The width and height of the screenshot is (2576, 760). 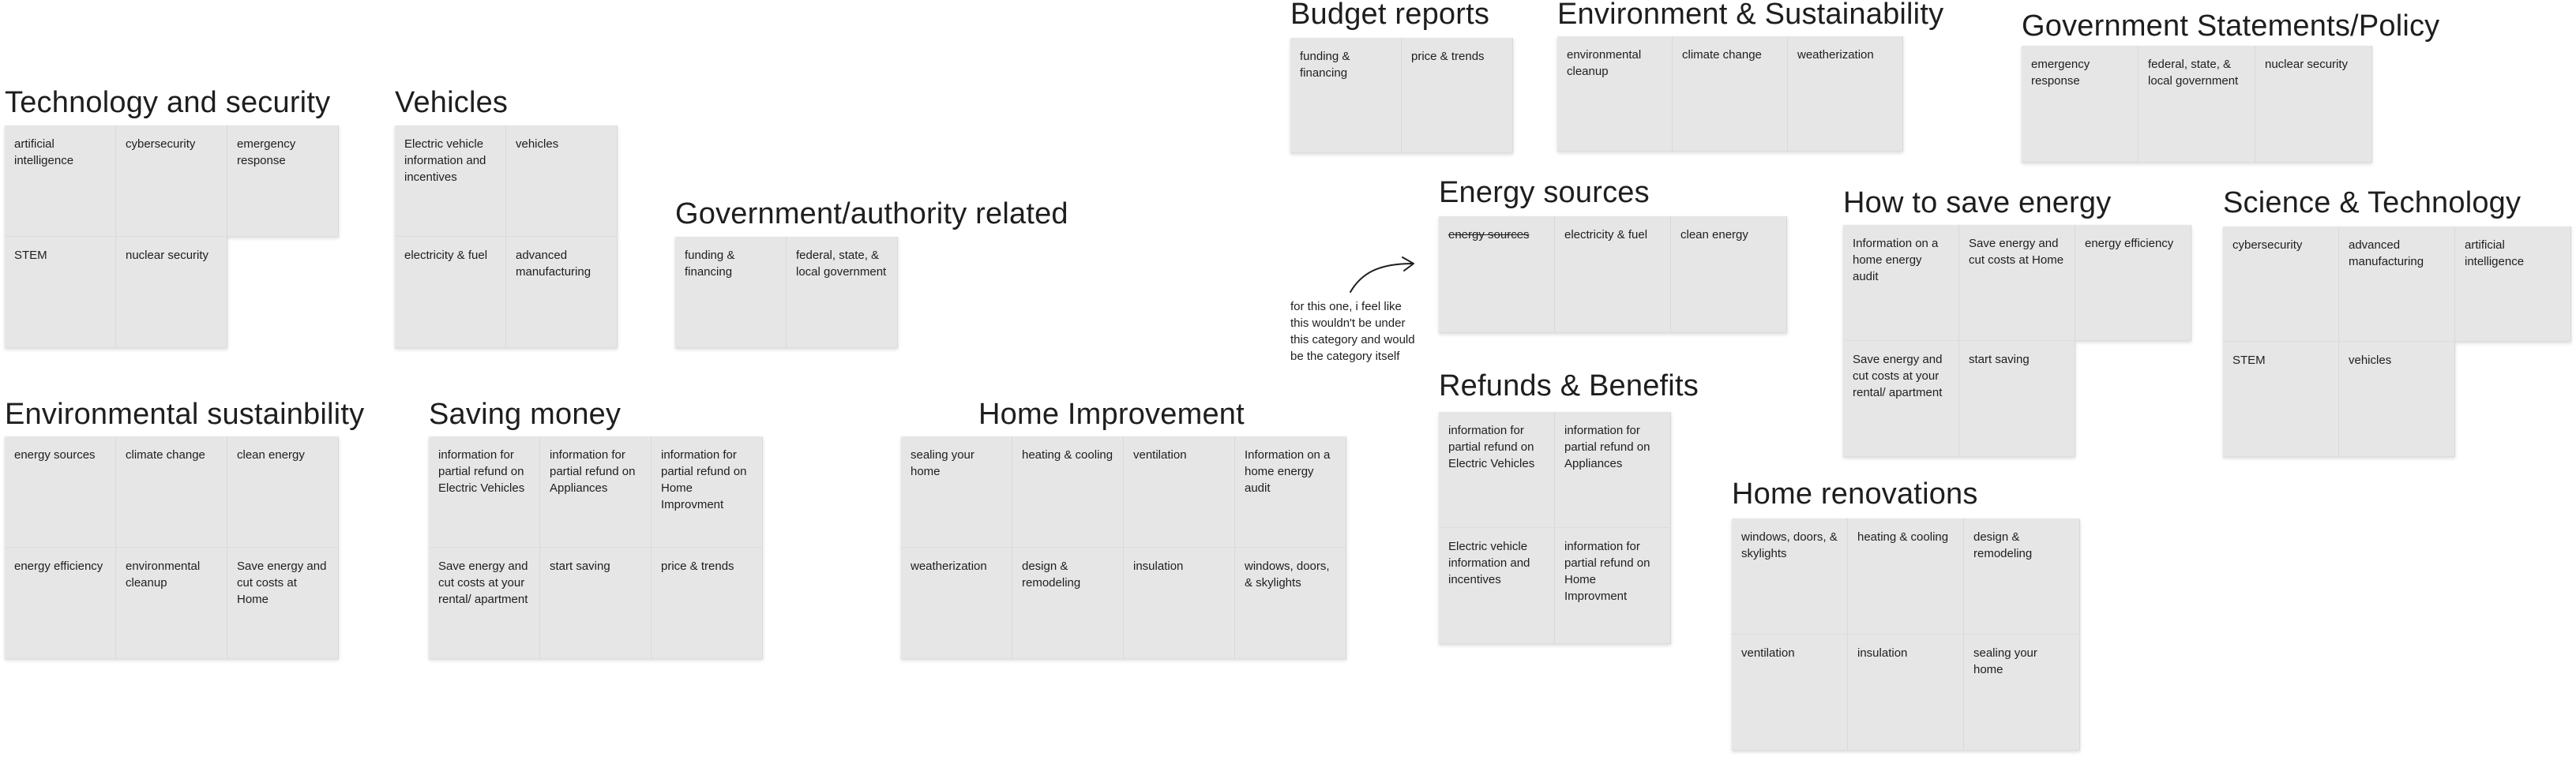 I want to click on group-title: Science & Technology, so click(x=2372, y=203).